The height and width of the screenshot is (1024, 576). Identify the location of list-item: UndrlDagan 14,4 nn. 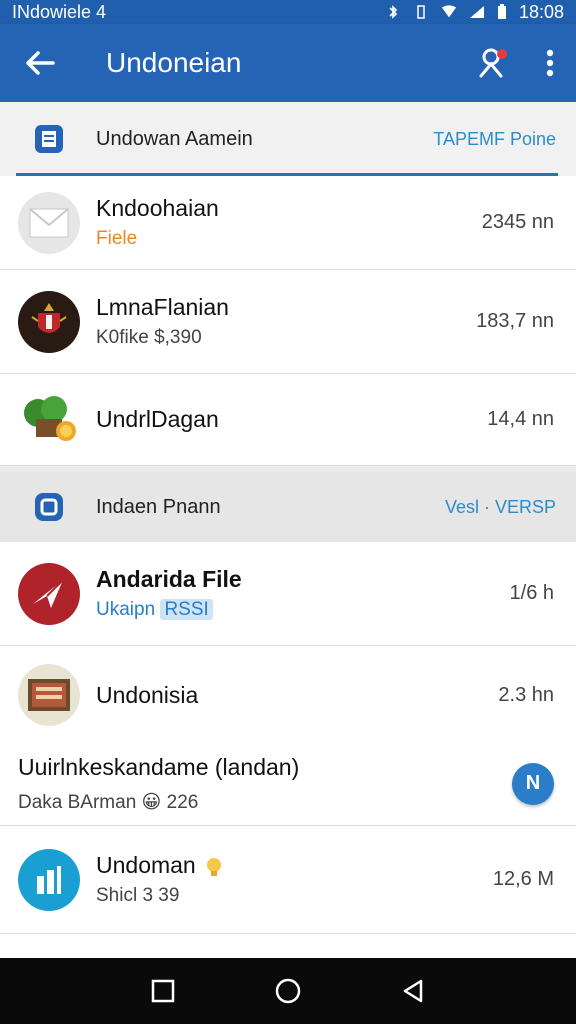
(288, 420).